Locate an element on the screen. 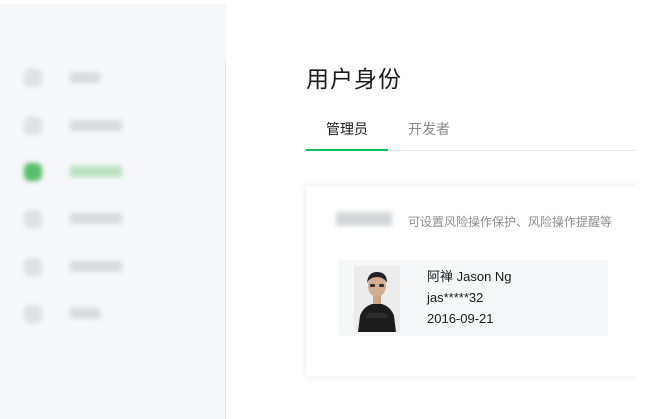 This screenshot has height=419, width=645. avatar is located at coordinates (377, 299).